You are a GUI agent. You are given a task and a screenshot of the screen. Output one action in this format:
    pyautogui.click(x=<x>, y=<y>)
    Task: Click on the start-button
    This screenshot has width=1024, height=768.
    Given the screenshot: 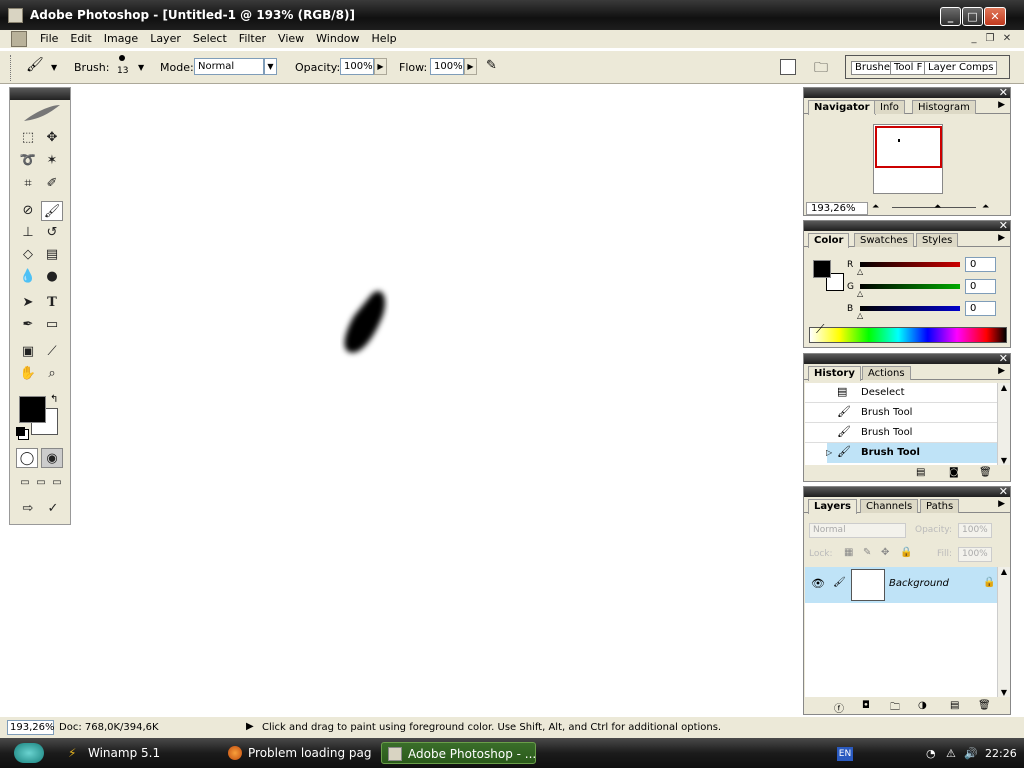 What is the action you would take?
    pyautogui.click(x=29, y=753)
    